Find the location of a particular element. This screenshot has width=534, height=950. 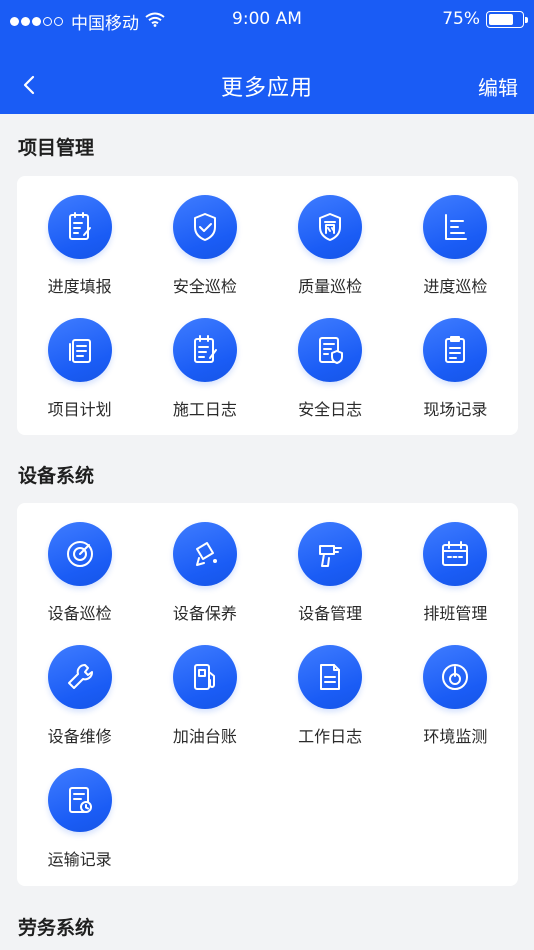

nav-bar: 更多应用 编辑 is located at coordinates (267, 84).